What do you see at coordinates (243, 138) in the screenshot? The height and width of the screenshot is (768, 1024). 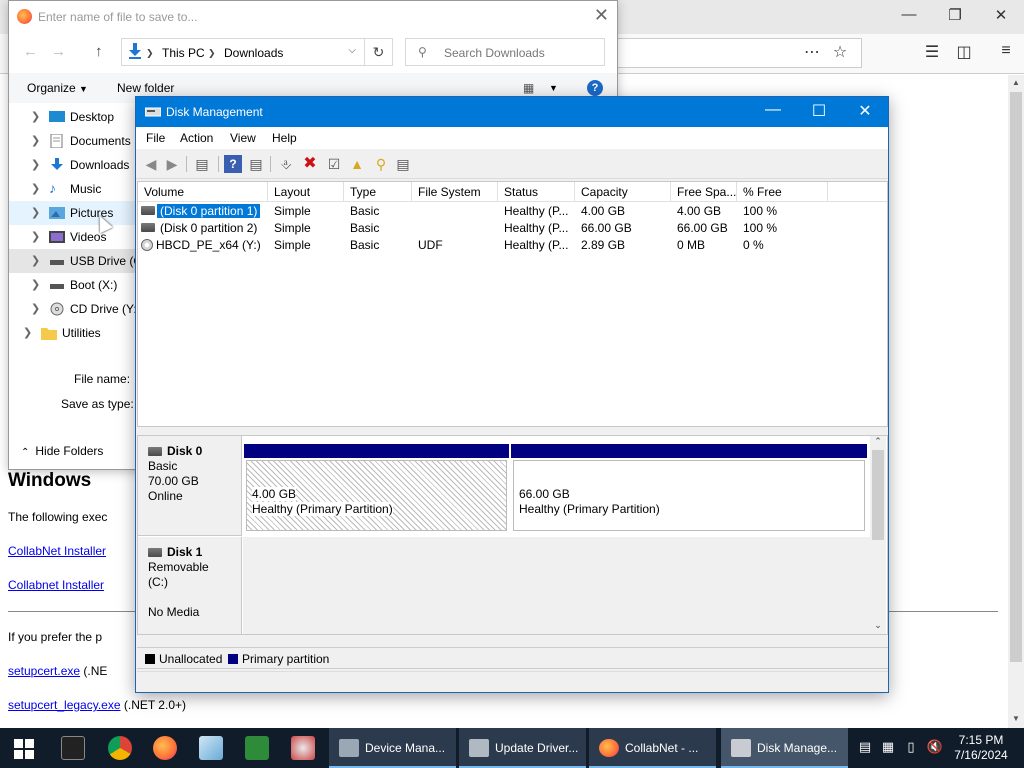 I see `menu-view: View` at bounding box center [243, 138].